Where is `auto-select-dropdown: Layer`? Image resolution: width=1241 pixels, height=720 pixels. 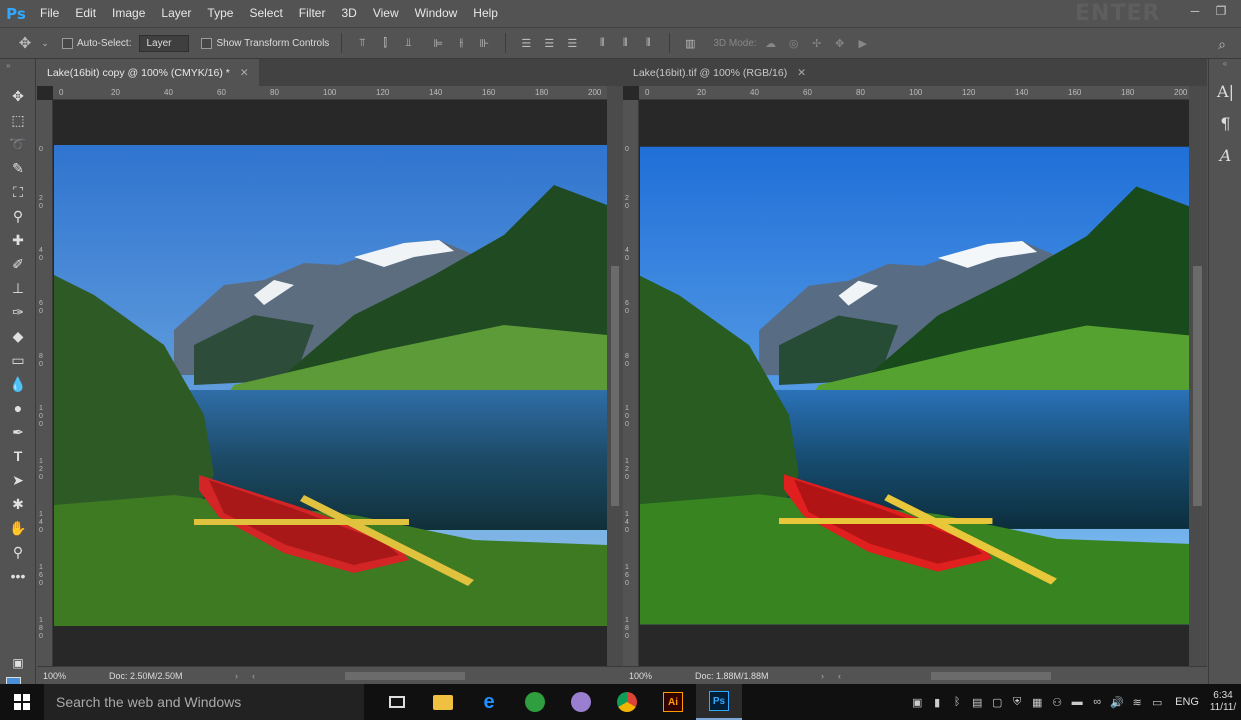 auto-select-dropdown: Layer is located at coordinates (164, 43).